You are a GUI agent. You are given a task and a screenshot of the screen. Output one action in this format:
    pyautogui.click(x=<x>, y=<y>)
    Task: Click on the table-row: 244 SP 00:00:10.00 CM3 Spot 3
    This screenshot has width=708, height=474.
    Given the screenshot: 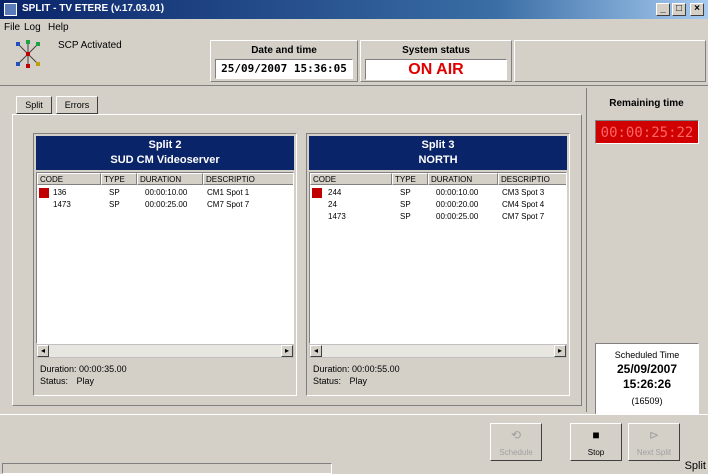 What is the action you would take?
    pyautogui.click(x=438, y=193)
    